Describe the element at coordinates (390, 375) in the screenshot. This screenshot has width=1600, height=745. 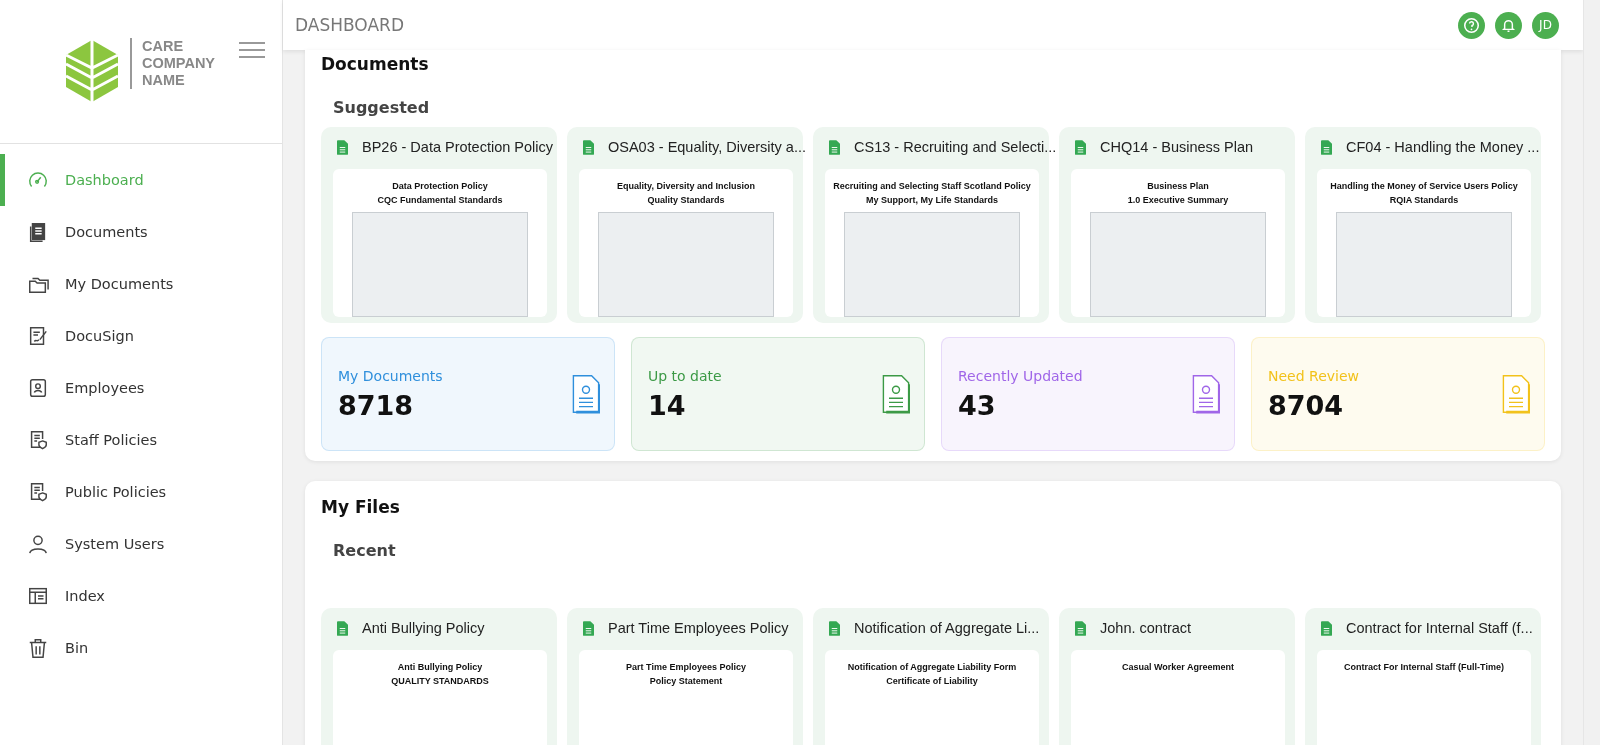
I see `stat-label: My Documents` at that location.